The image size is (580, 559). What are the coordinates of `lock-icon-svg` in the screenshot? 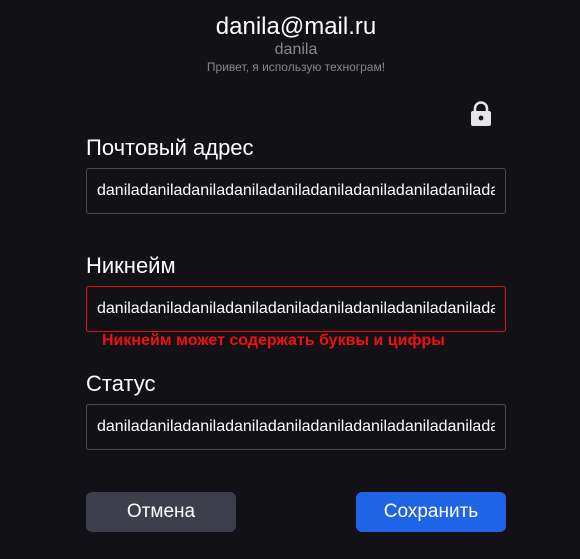 It's located at (481, 113).